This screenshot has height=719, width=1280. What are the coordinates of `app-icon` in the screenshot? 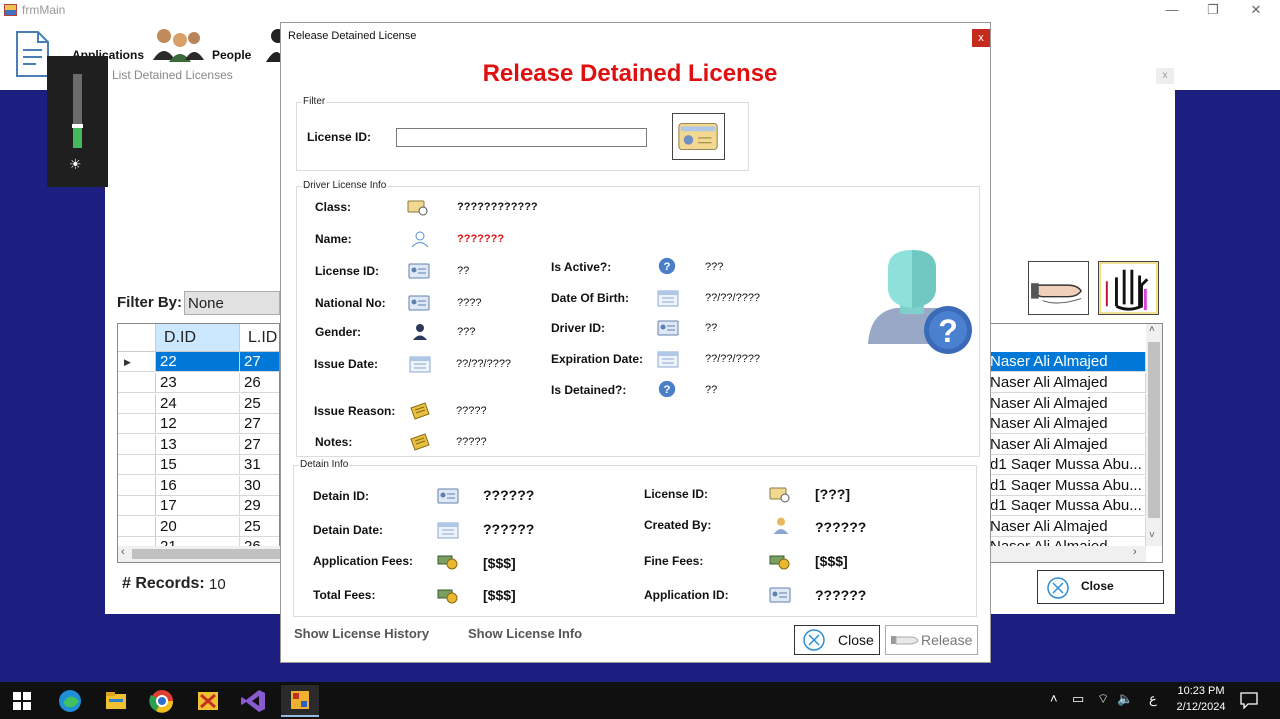 It's located at (10, 10).